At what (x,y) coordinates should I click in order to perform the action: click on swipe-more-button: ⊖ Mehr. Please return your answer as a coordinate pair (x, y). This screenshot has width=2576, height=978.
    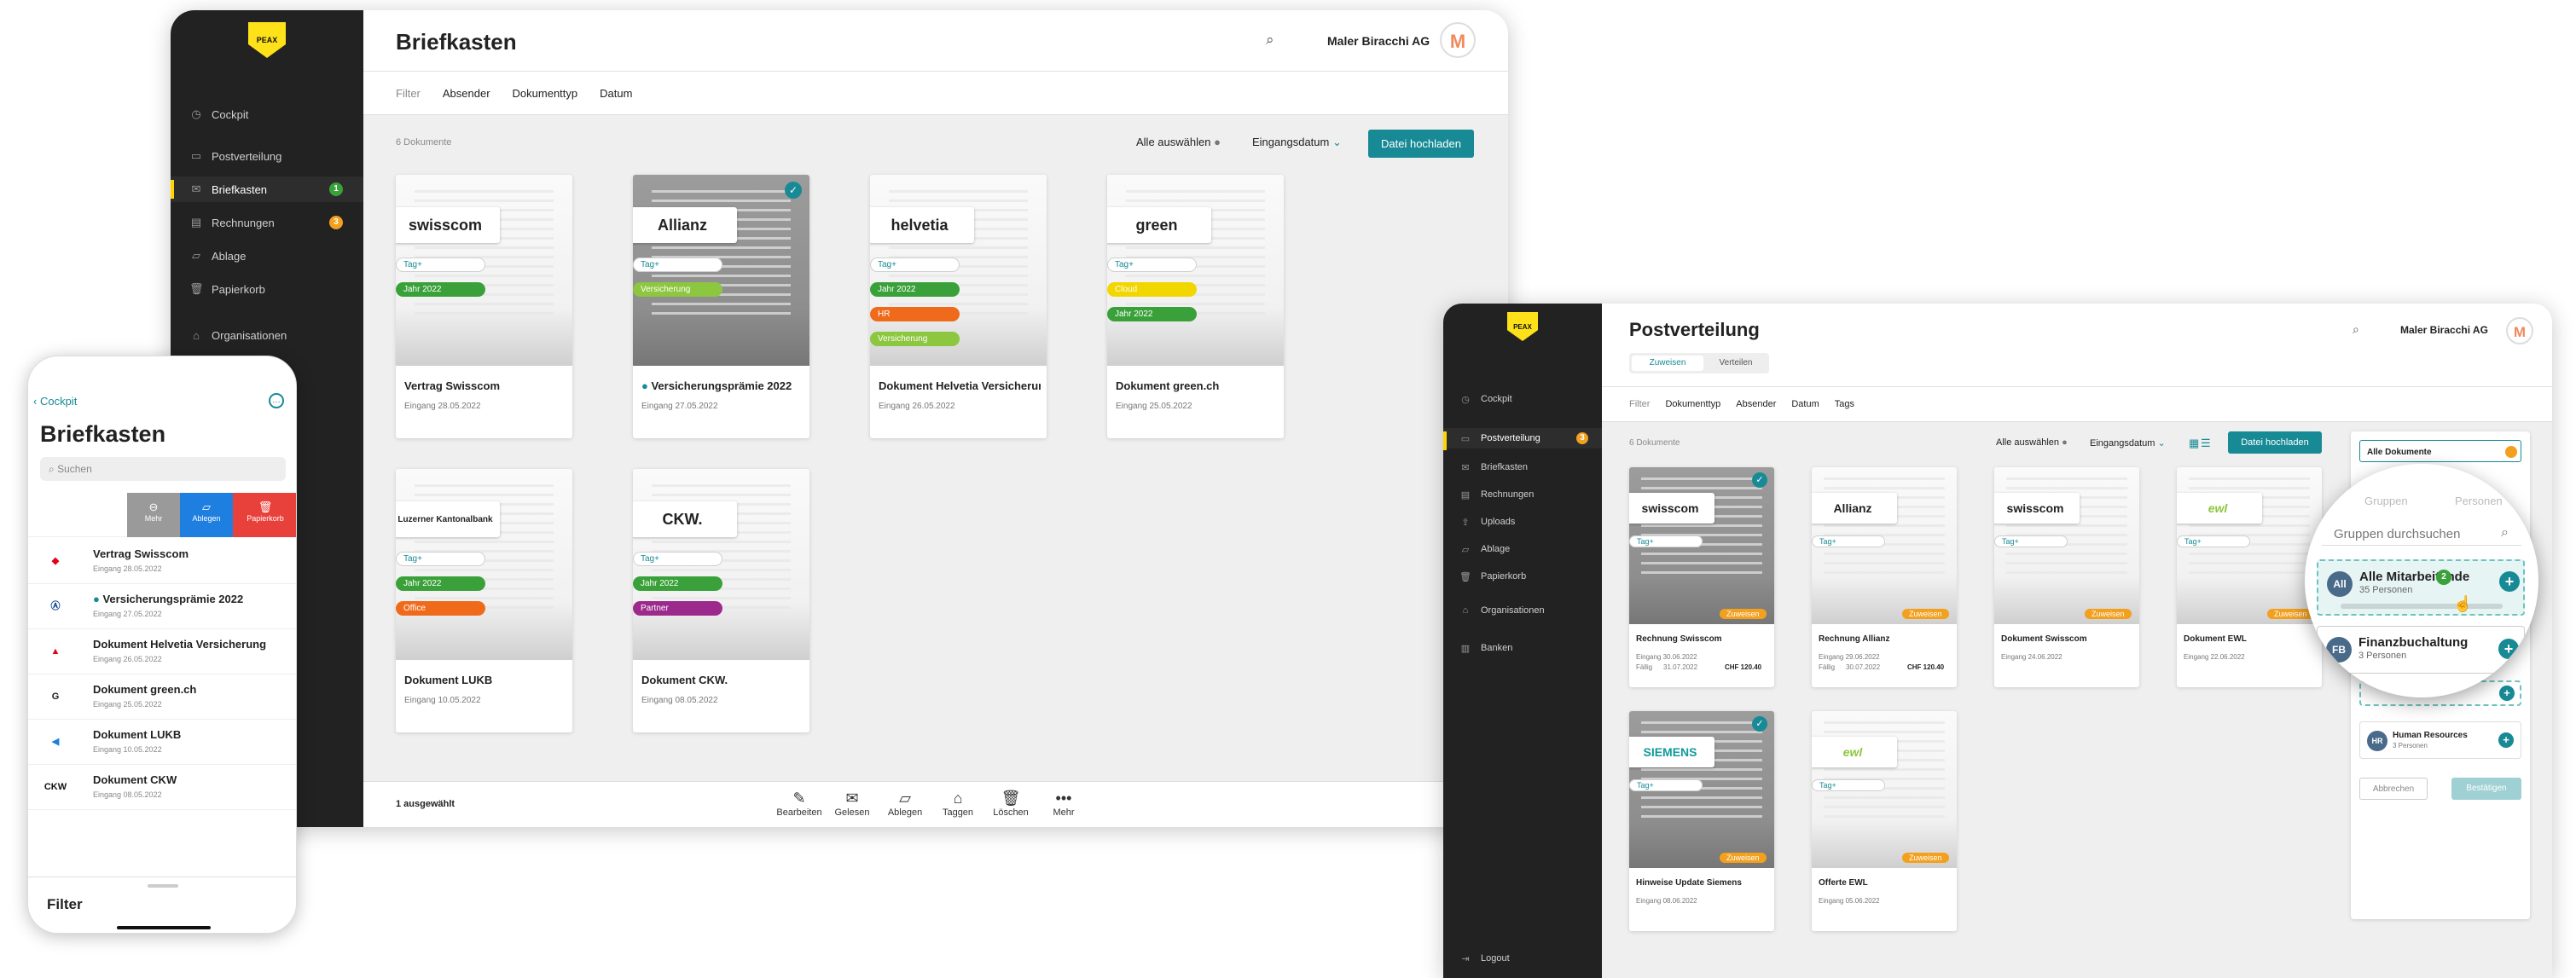
    Looking at the image, I should click on (153, 515).